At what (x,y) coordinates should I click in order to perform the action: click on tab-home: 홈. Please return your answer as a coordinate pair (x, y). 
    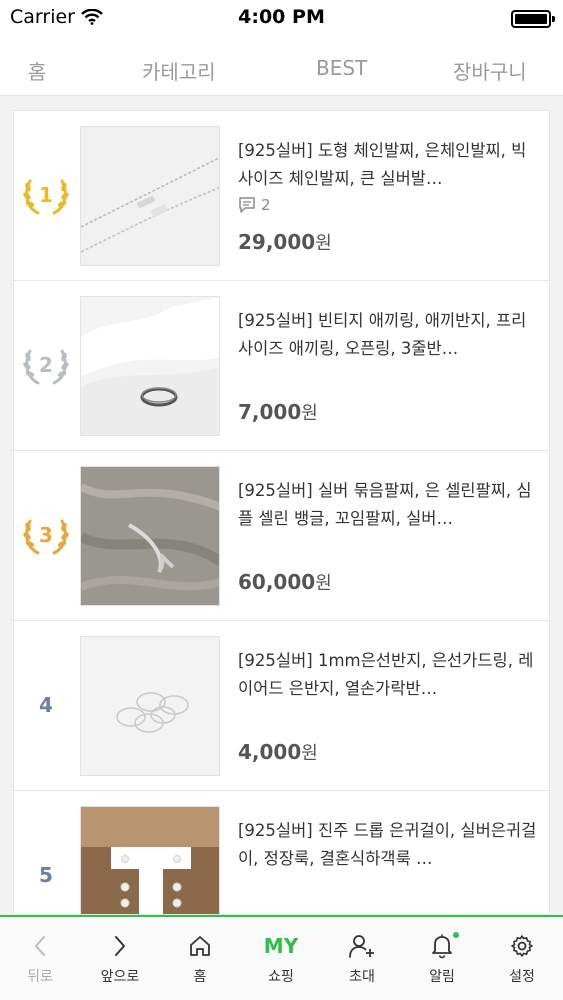
    Looking at the image, I should click on (37, 70).